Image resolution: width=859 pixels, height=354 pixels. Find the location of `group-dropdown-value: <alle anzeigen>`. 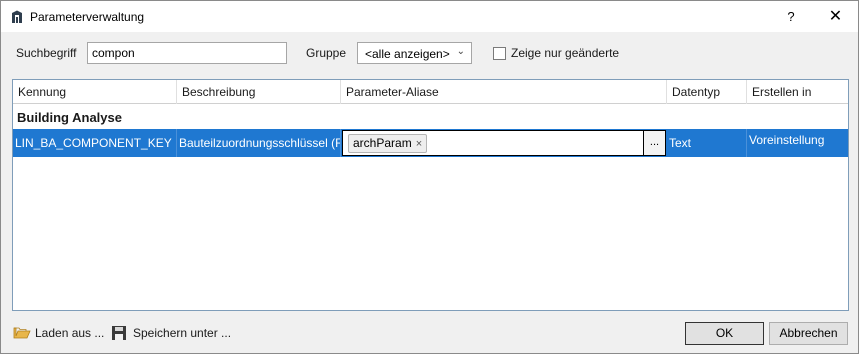

group-dropdown-value: <alle anzeigen> is located at coordinates (407, 54).